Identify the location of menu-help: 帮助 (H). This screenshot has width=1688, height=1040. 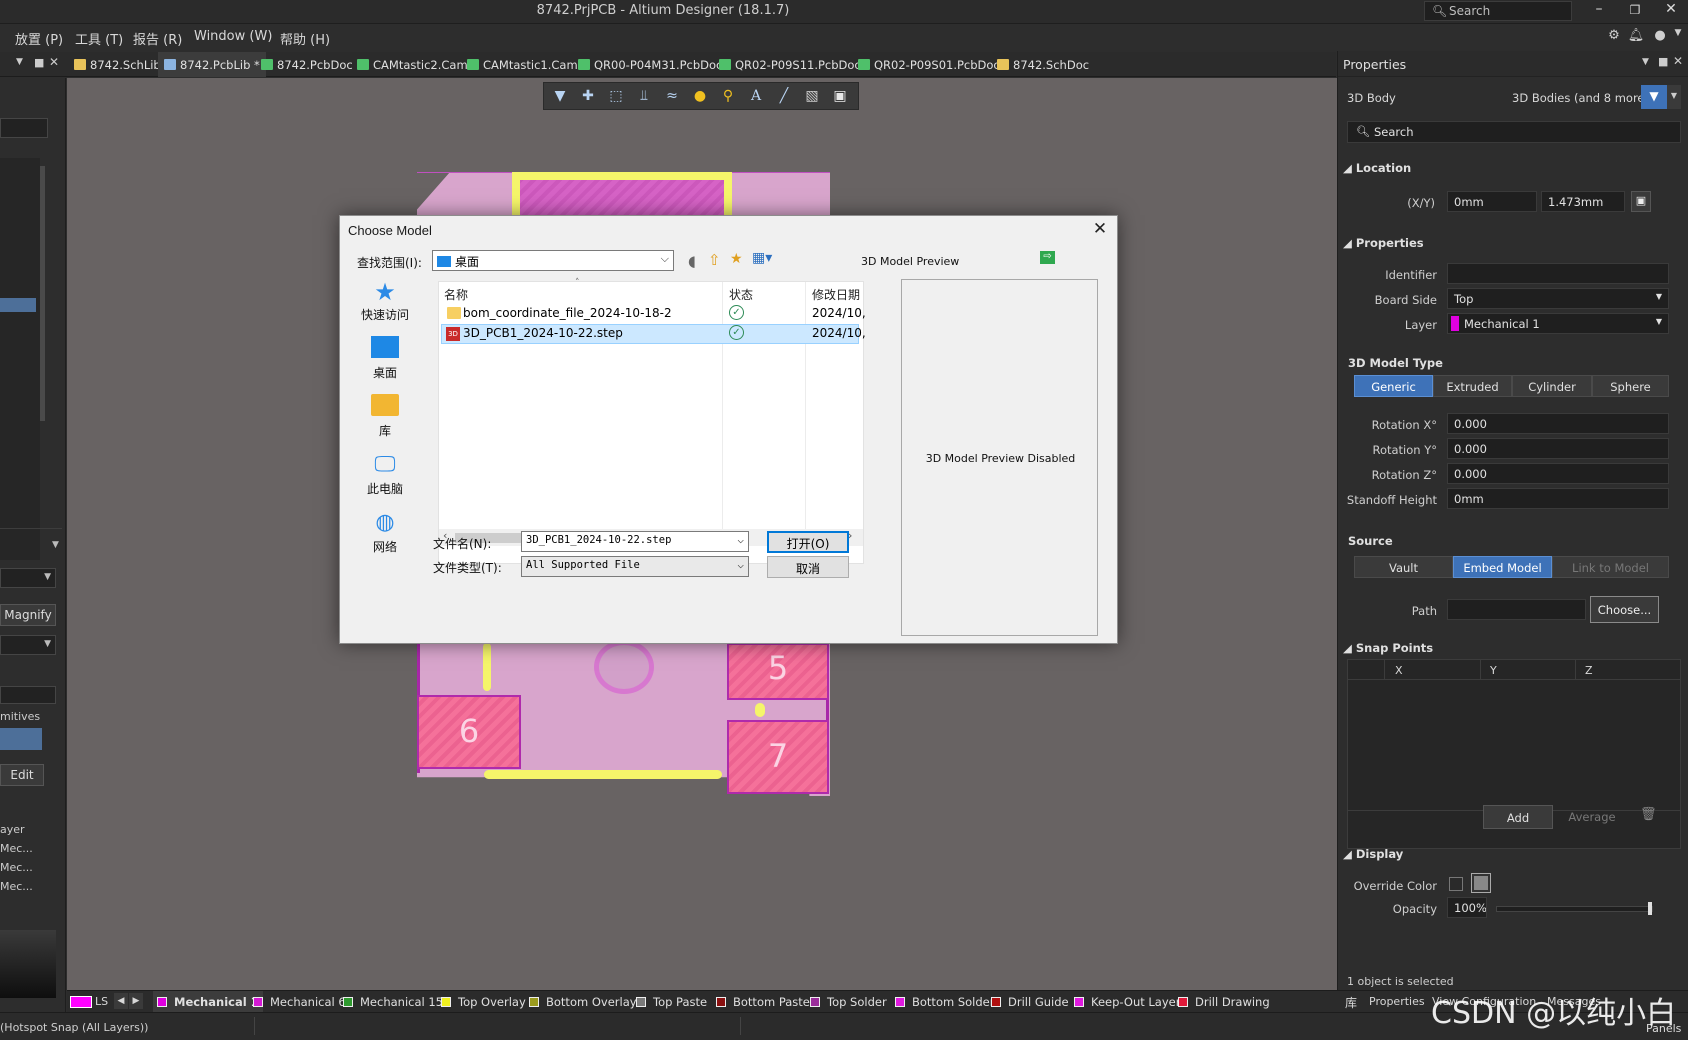
(305, 38).